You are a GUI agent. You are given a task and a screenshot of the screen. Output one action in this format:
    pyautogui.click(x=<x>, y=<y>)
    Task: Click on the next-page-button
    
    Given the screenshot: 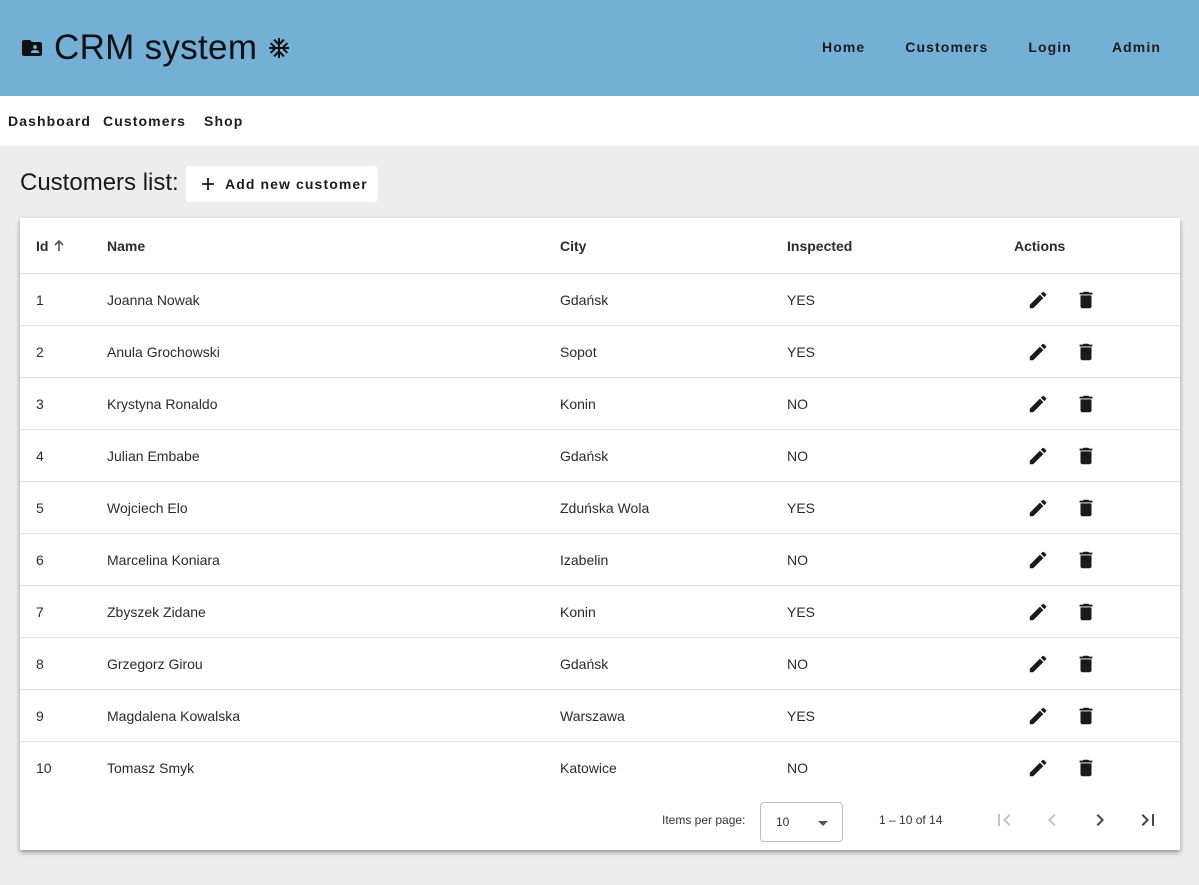 What is the action you would take?
    pyautogui.click(x=1100, y=820)
    